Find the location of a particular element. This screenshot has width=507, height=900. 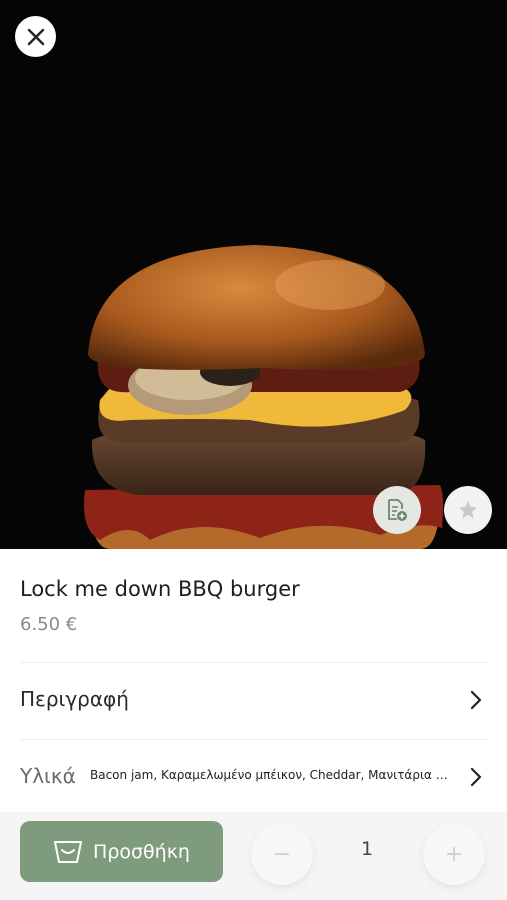

note-add-icon is located at coordinates (397, 510).